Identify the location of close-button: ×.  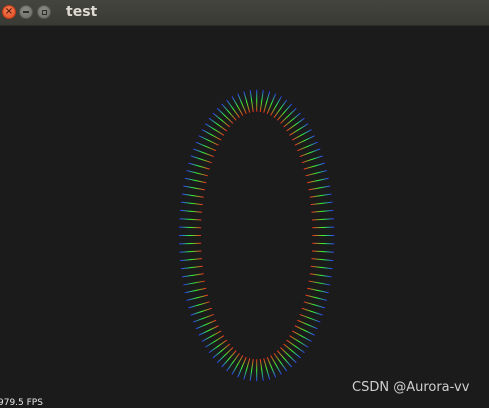
(9, 12).